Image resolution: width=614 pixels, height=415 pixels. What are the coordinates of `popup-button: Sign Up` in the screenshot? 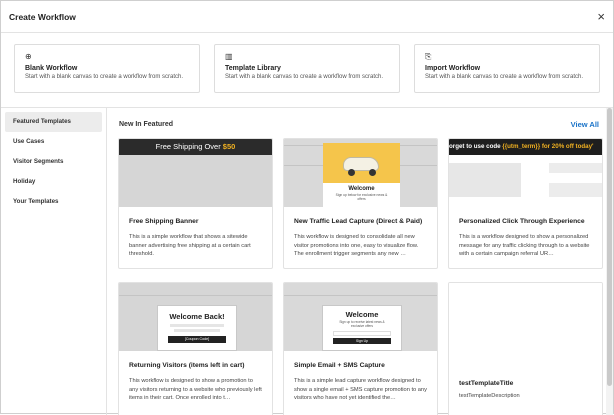 It's located at (362, 341).